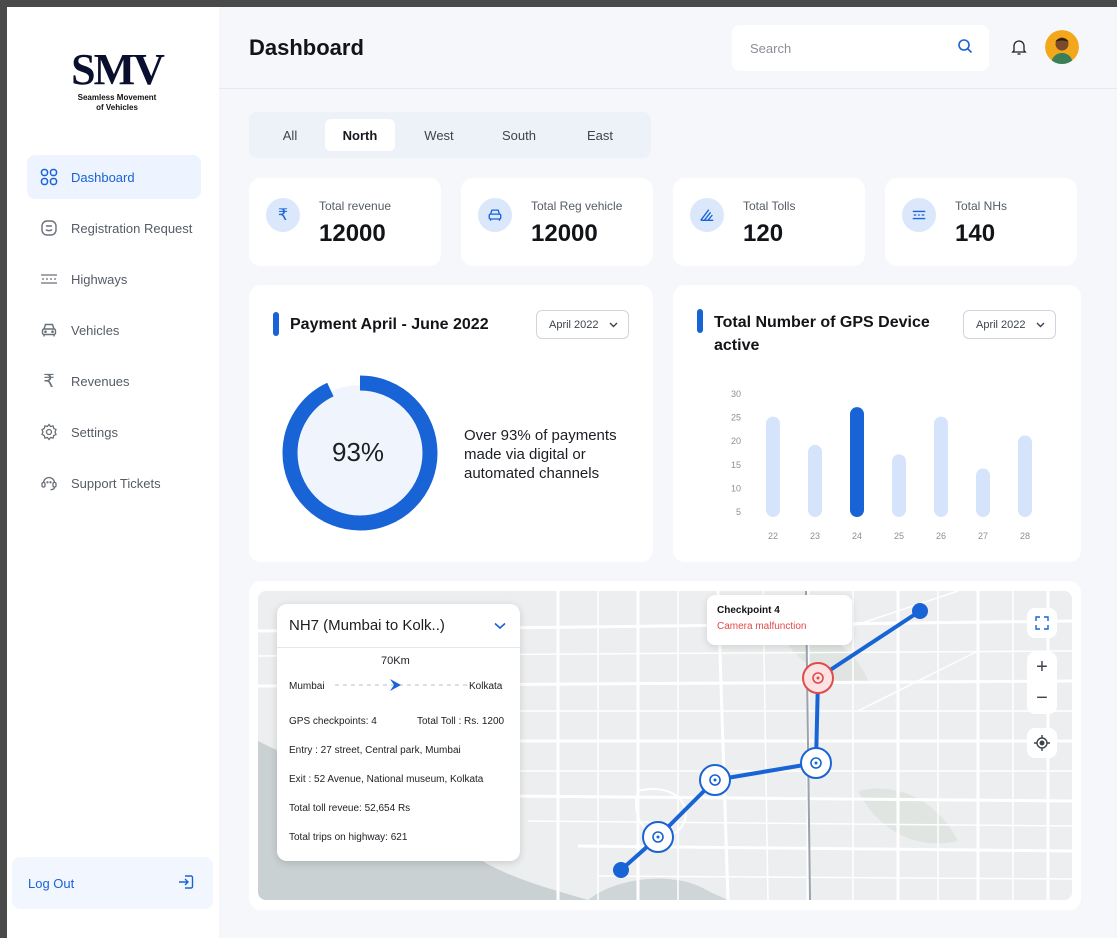  What do you see at coordinates (736, 441) in the screenshot?
I see `y-tick-label: 20` at bounding box center [736, 441].